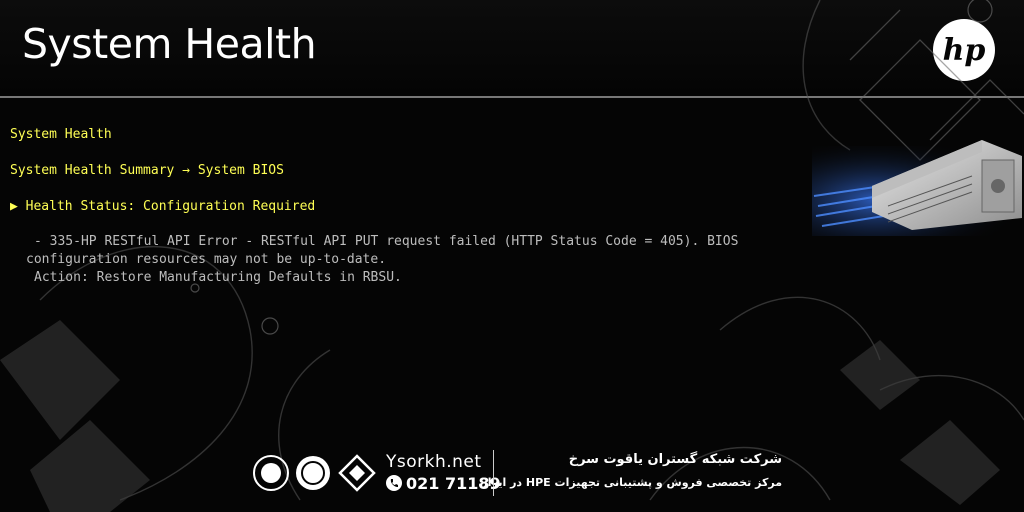 The width and height of the screenshot is (1024, 512). Describe the element at coordinates (394, 483) in the screenshot. I see `phone-icon` at that location.